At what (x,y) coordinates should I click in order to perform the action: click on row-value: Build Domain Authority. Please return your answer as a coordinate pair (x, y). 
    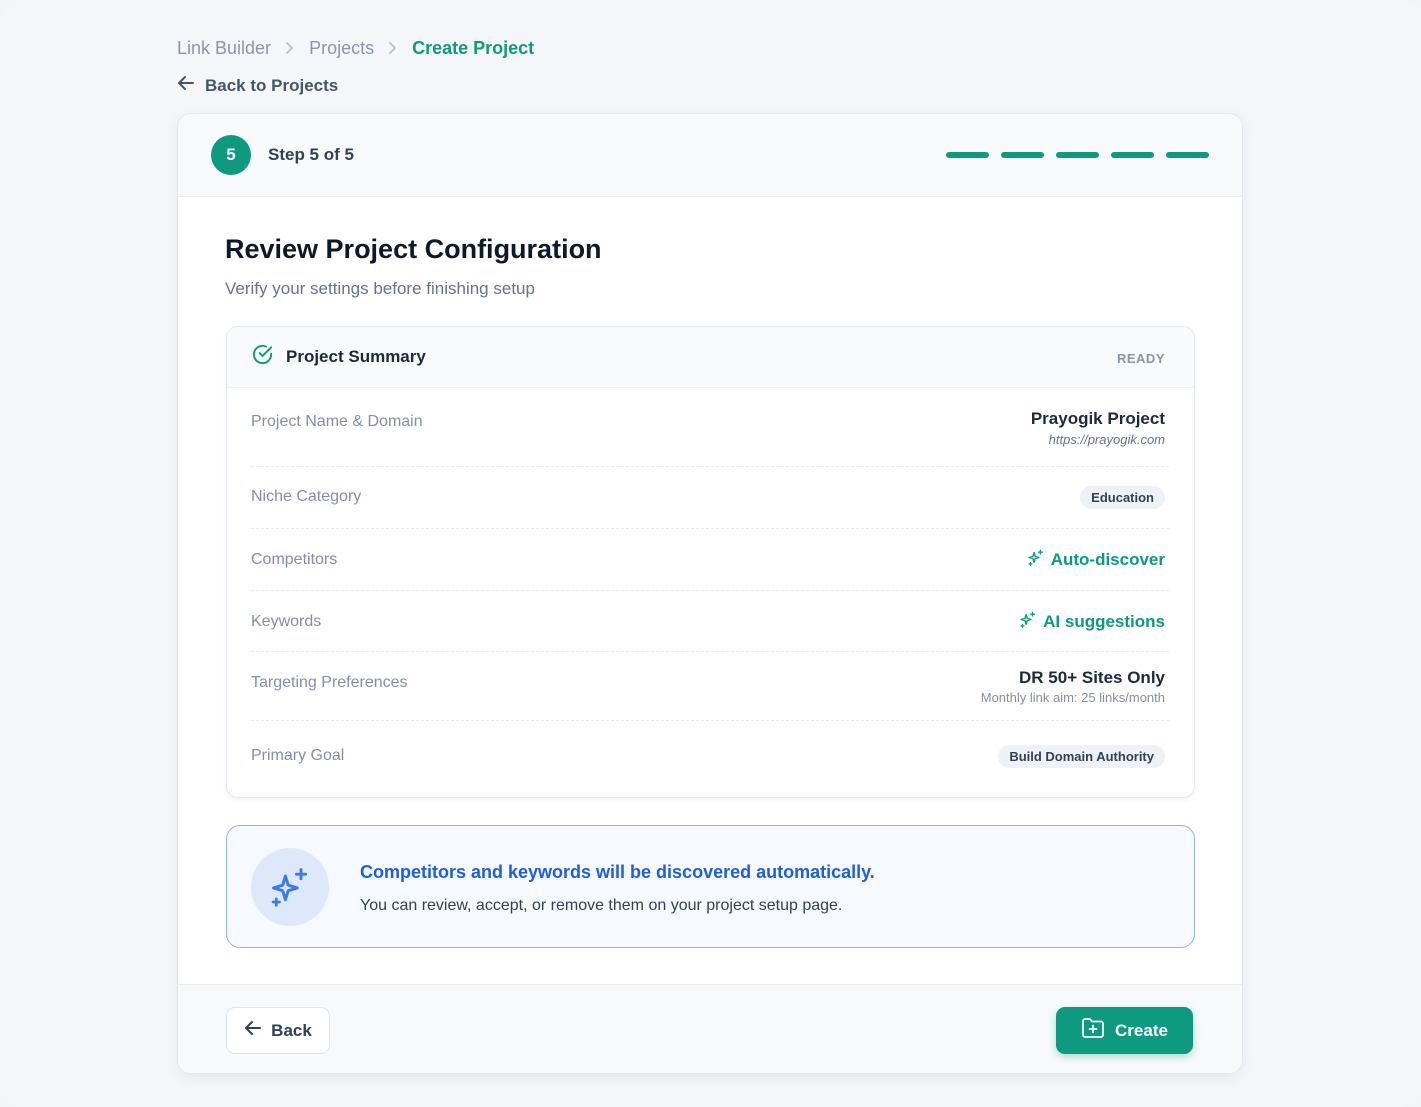
    Looking at the image, I should click on (1081, 756).